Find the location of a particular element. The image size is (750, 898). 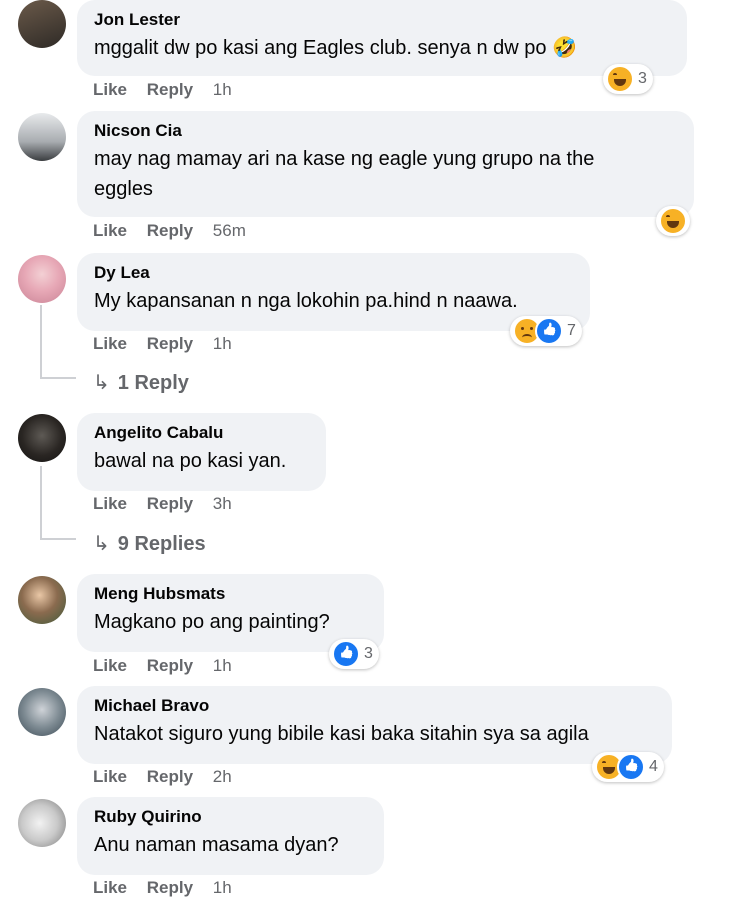

view-replies-link: ↳ 9 Replies is located at coordinates (149, 543).